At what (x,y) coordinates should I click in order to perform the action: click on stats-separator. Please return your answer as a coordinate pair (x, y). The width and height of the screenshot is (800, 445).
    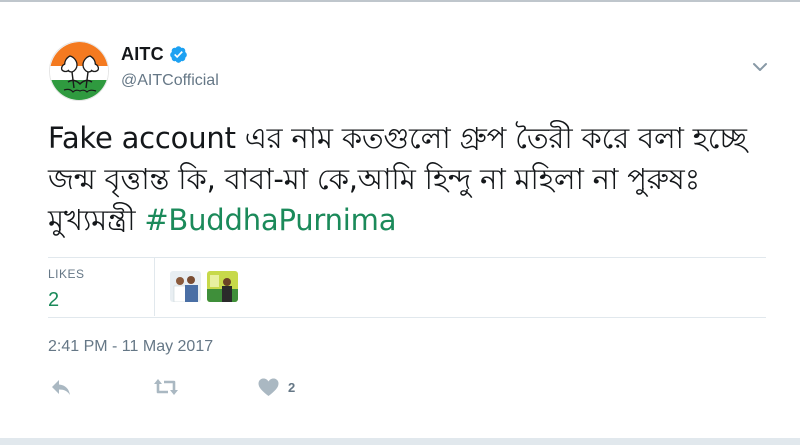
    Looking at the image, I should click on (154, 287).